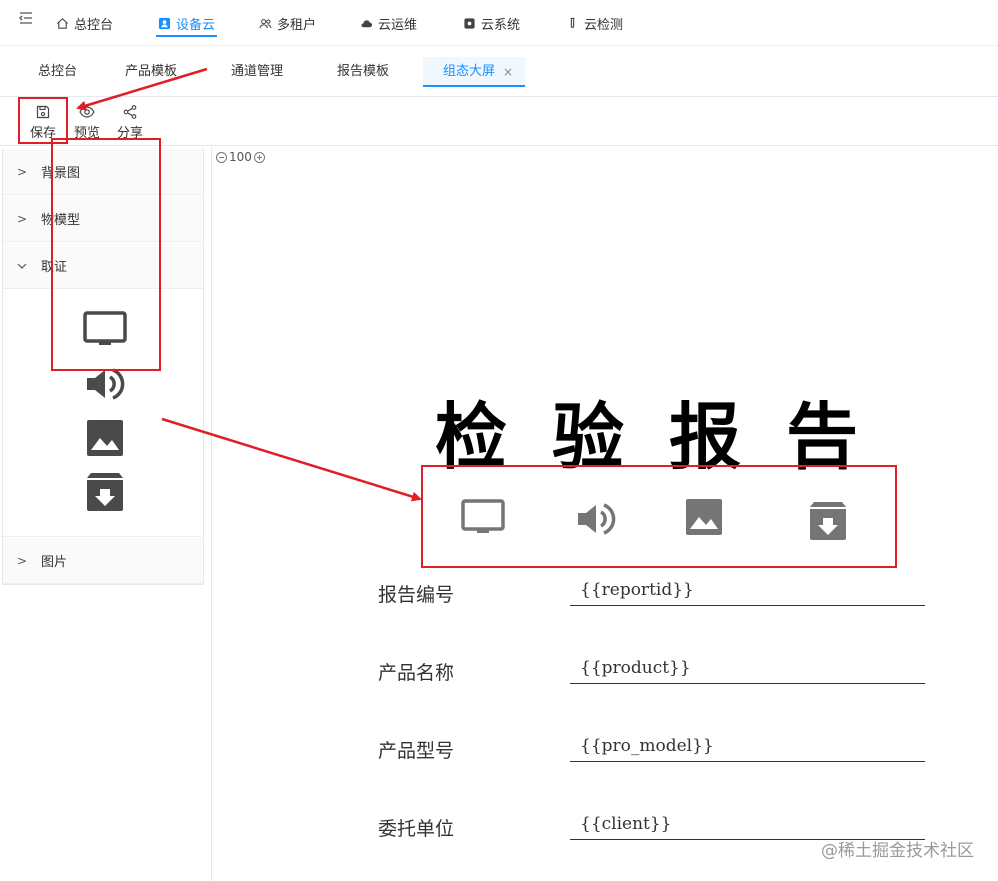 This screenshot has width=998, height=881. What do you see at coordinates (164, 23) in the screenshot?
I see `device-icon` at bounding box center [164, 23].